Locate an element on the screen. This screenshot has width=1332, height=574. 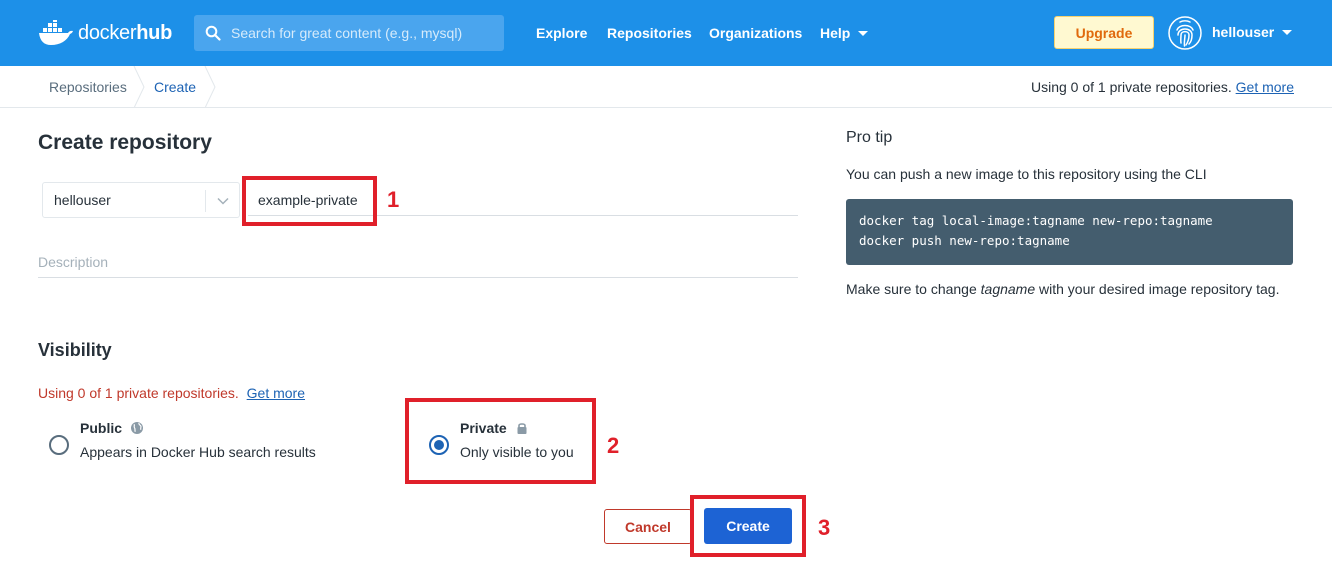
select-divider is located at coordinates (205, 201).